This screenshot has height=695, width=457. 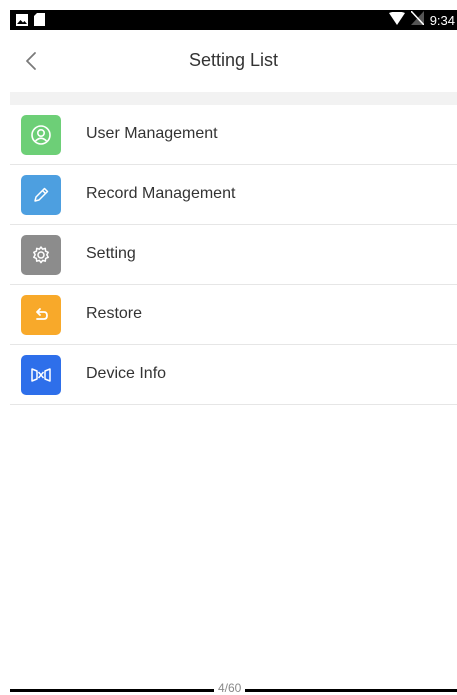 What do you see at coordinates (161, 193) in the screenshot?
I see `menu-item-label: Record Management` at bounding box center [161, 193].